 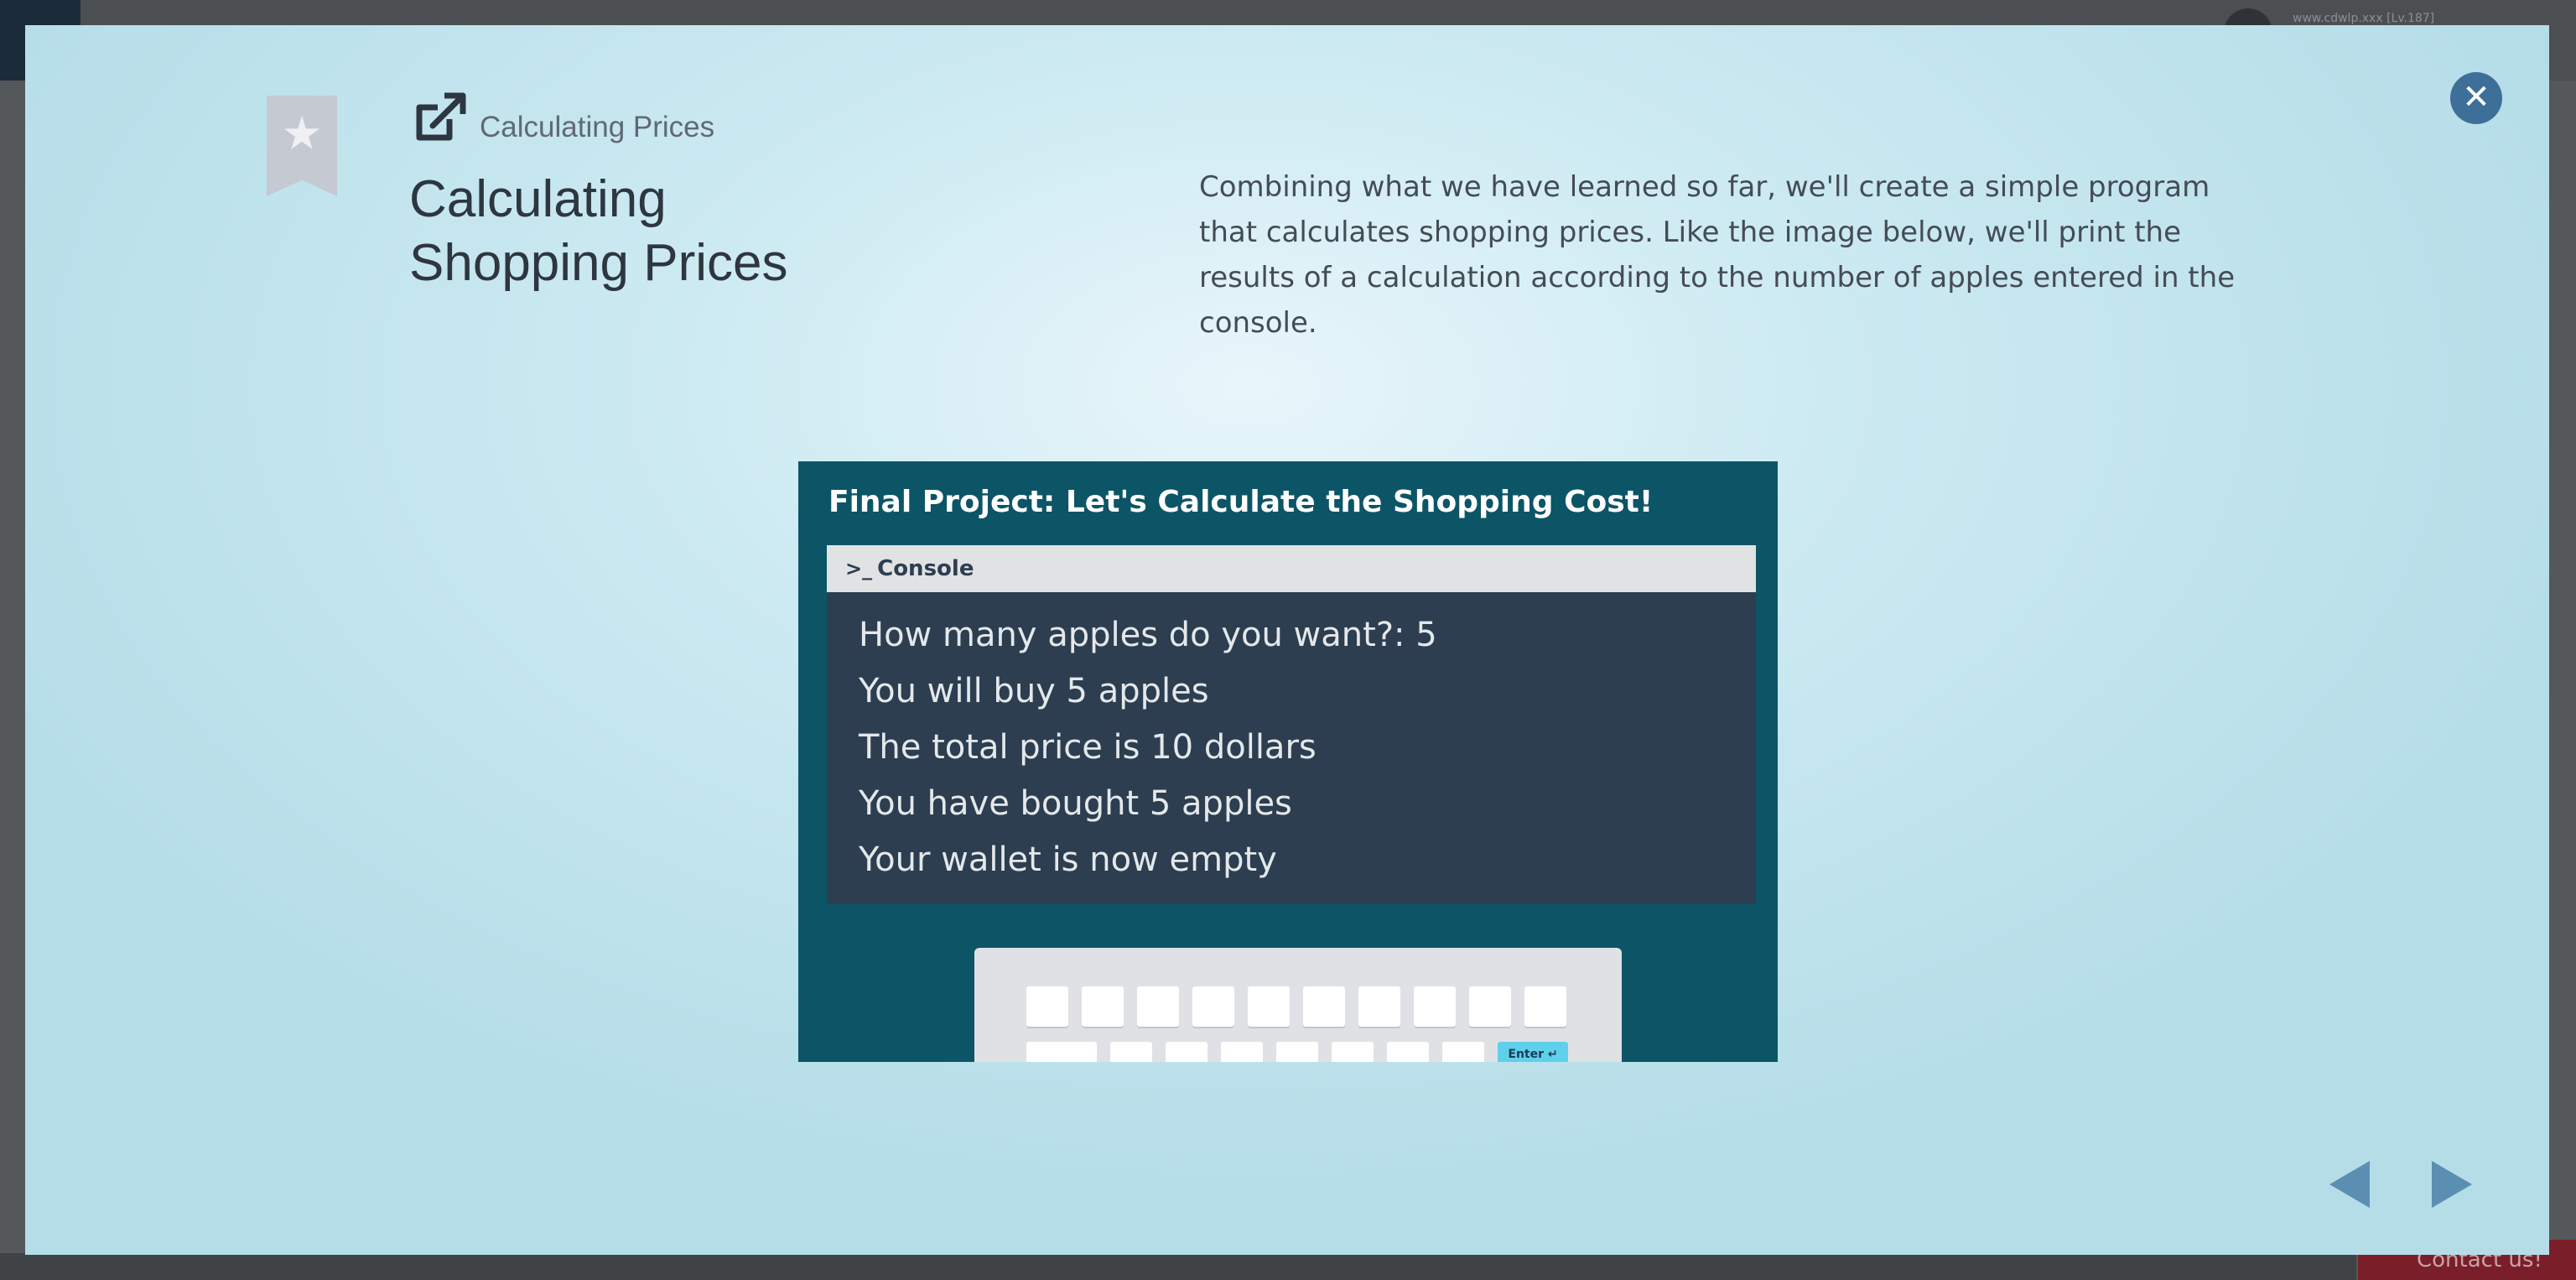 What do you see at coordinates (925, 568) in the screenshot?
I see `console-label: Console` at bounding box center [925, 568].